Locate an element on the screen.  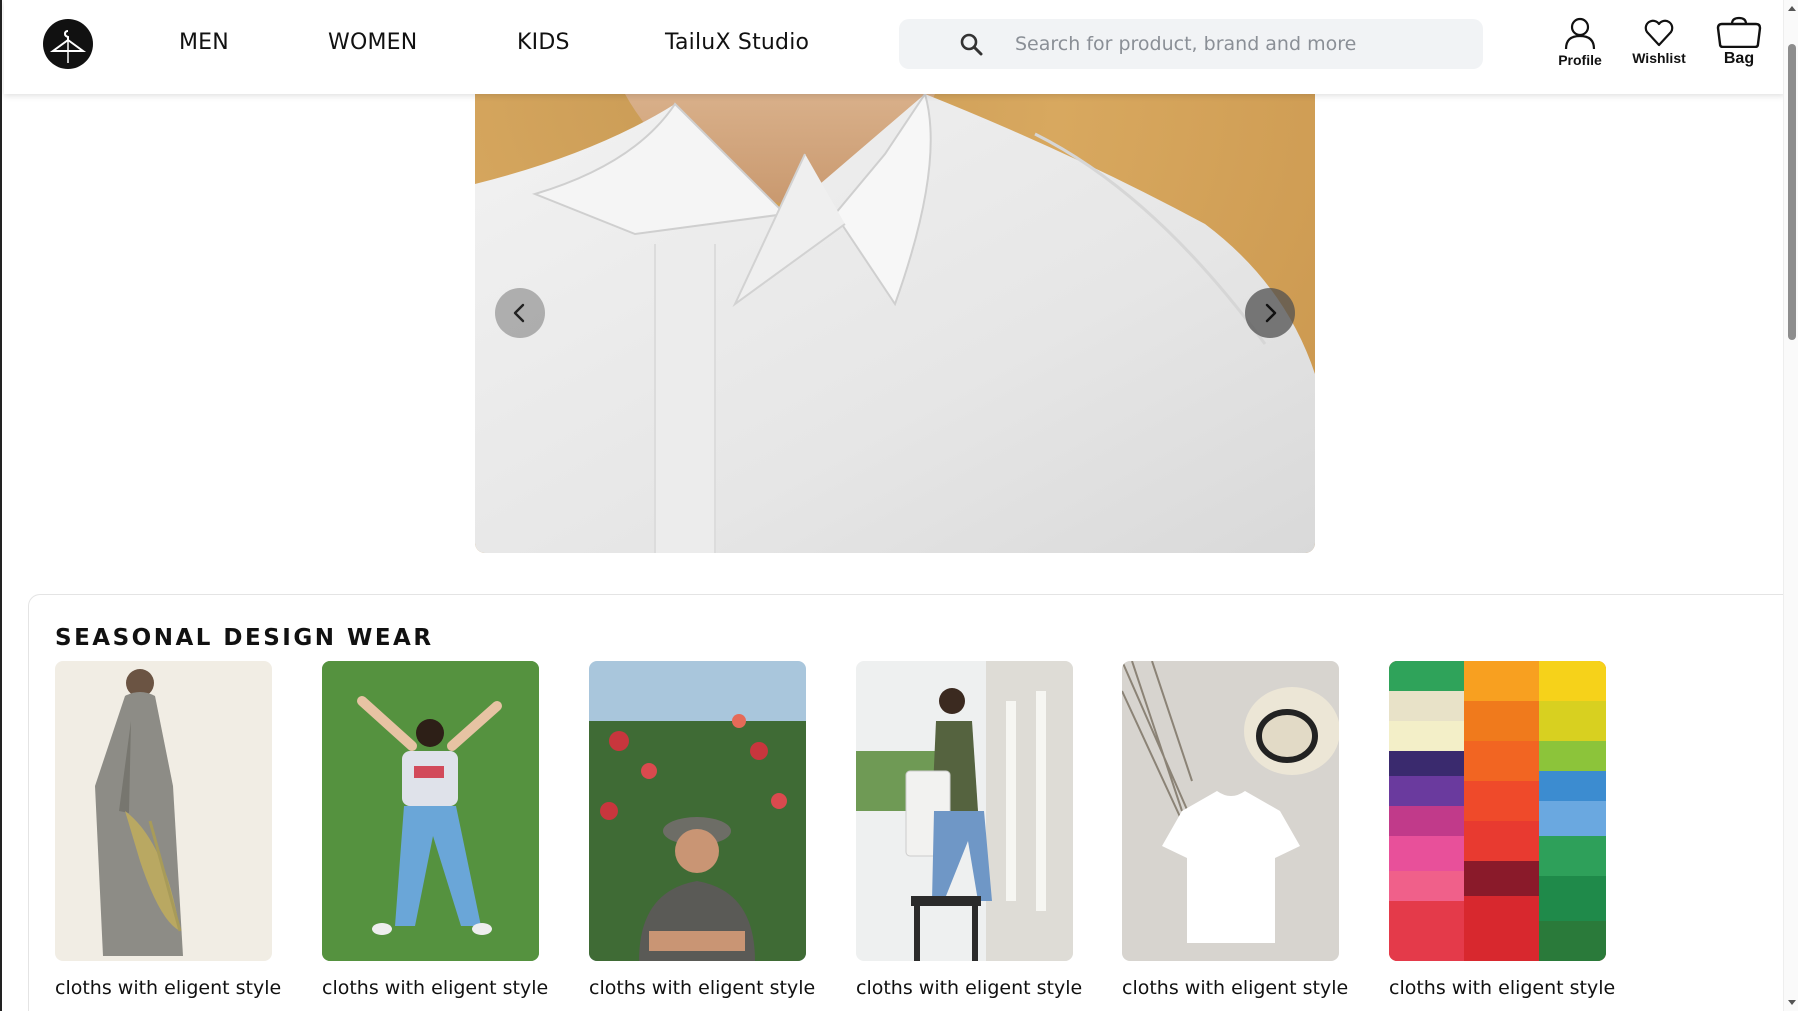
user-icon is located at coordinates (1580, 33).